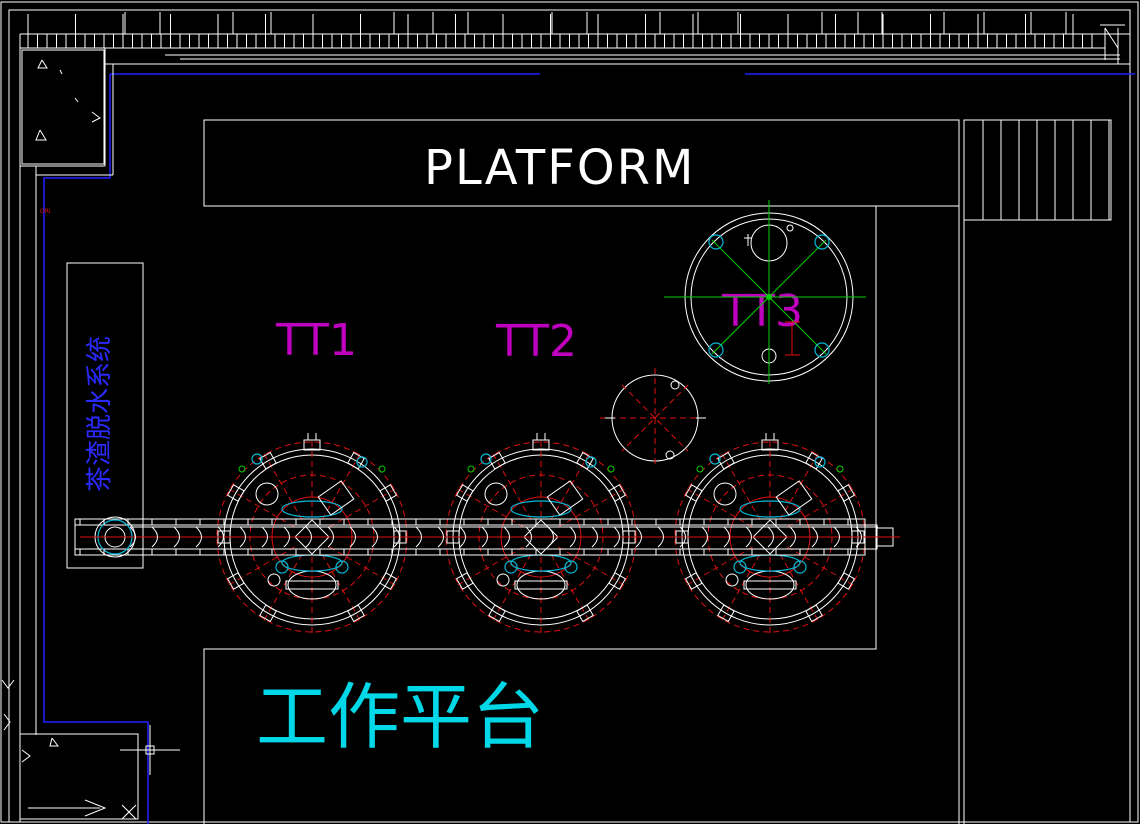 The image size is (1140, 824). What do you see at coordinates (560, 30) in the screenshot?
I see `top-grating-ruler` at bounding box center [560, 30].